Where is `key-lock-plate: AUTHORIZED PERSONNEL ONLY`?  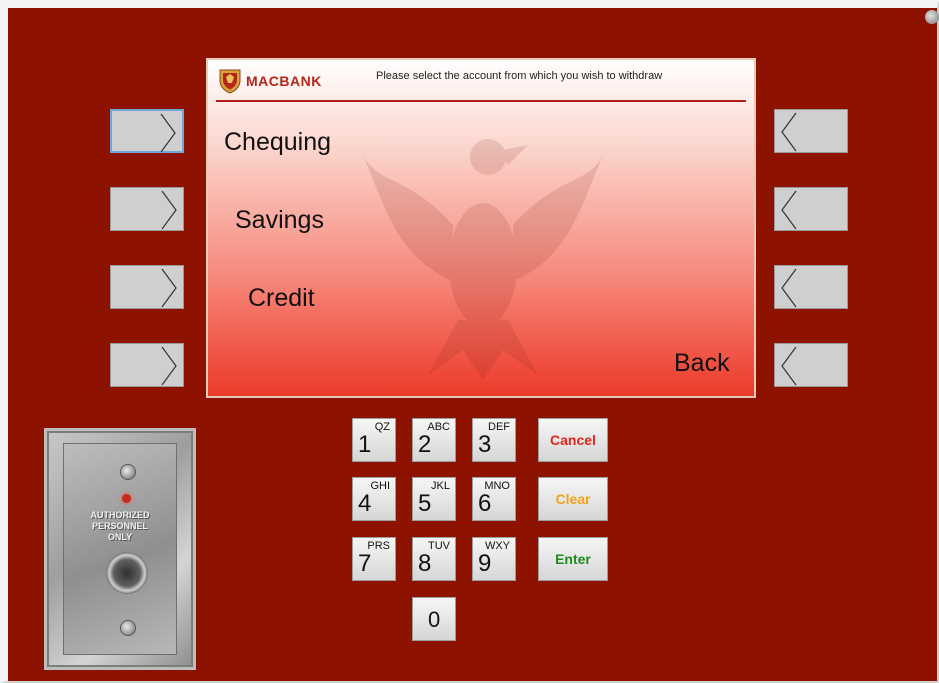 key-lock-plate: AUTHORIZED PERSONNEL ONLY is located at coordinates (120, 549).